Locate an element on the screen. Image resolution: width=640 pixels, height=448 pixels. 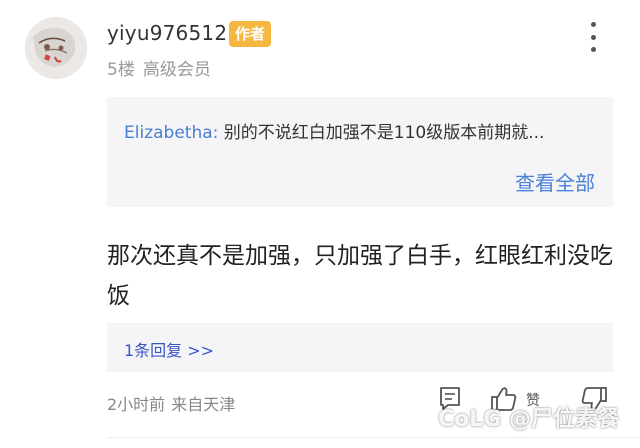
watermark: CoLG @尸位素餐 is located at coordinates (528, 419).